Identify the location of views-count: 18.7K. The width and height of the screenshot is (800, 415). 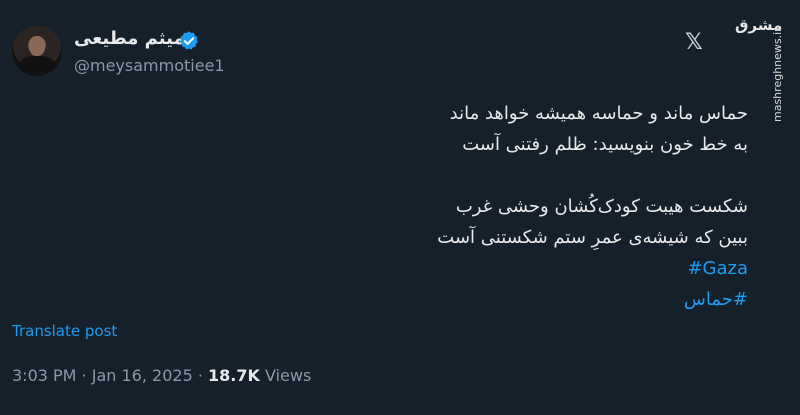
(234, 375).